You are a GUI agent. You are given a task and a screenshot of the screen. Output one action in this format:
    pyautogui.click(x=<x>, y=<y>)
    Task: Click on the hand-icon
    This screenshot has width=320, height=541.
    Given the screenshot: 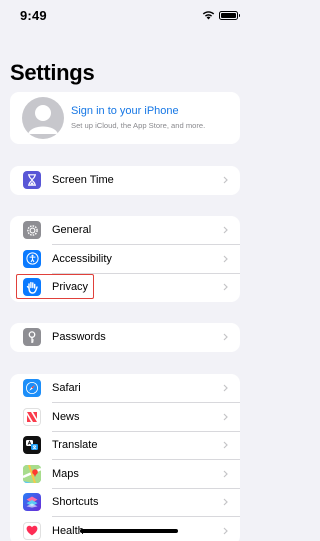 What is the action you would take?
    pyautogui.click(x=32, y=287)
    